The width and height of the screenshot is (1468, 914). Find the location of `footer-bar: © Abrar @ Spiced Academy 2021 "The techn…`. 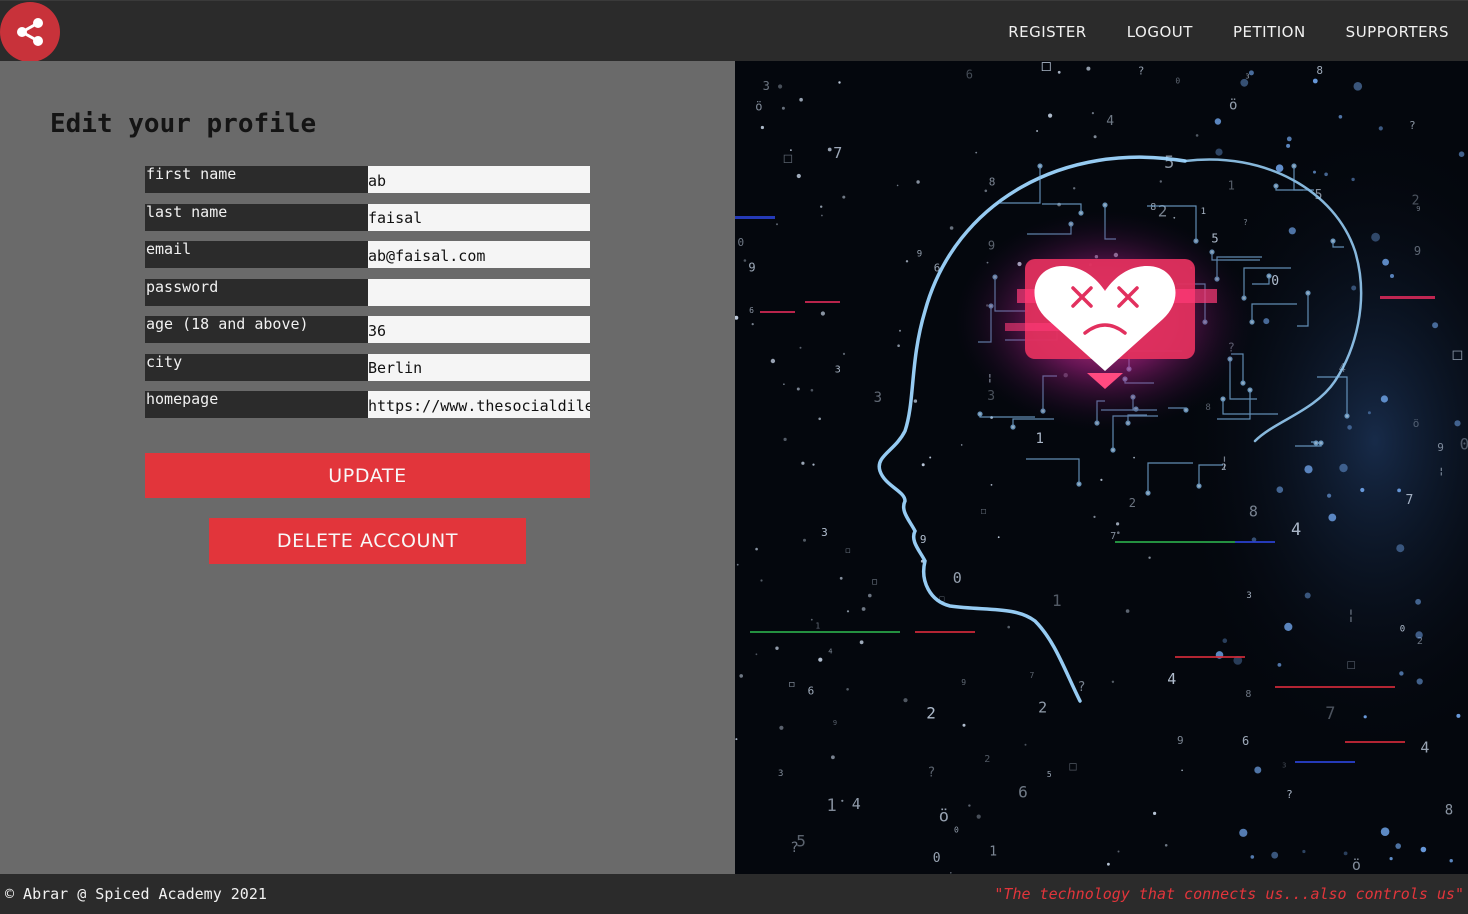

footer-bar: © Abrar @ Spiced Academy 2021 "The techn… is located at coordinates (734, 894).